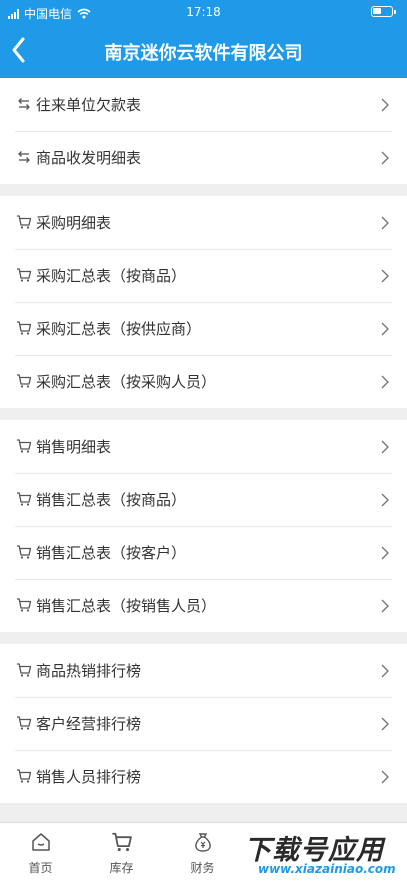 The width and height of the screenshot is (407, 883). What do you see at coordinates (203, 776) in the screenshot?
I see `menu-item: 销售人员排行榜` at bounding box center [203, 776].